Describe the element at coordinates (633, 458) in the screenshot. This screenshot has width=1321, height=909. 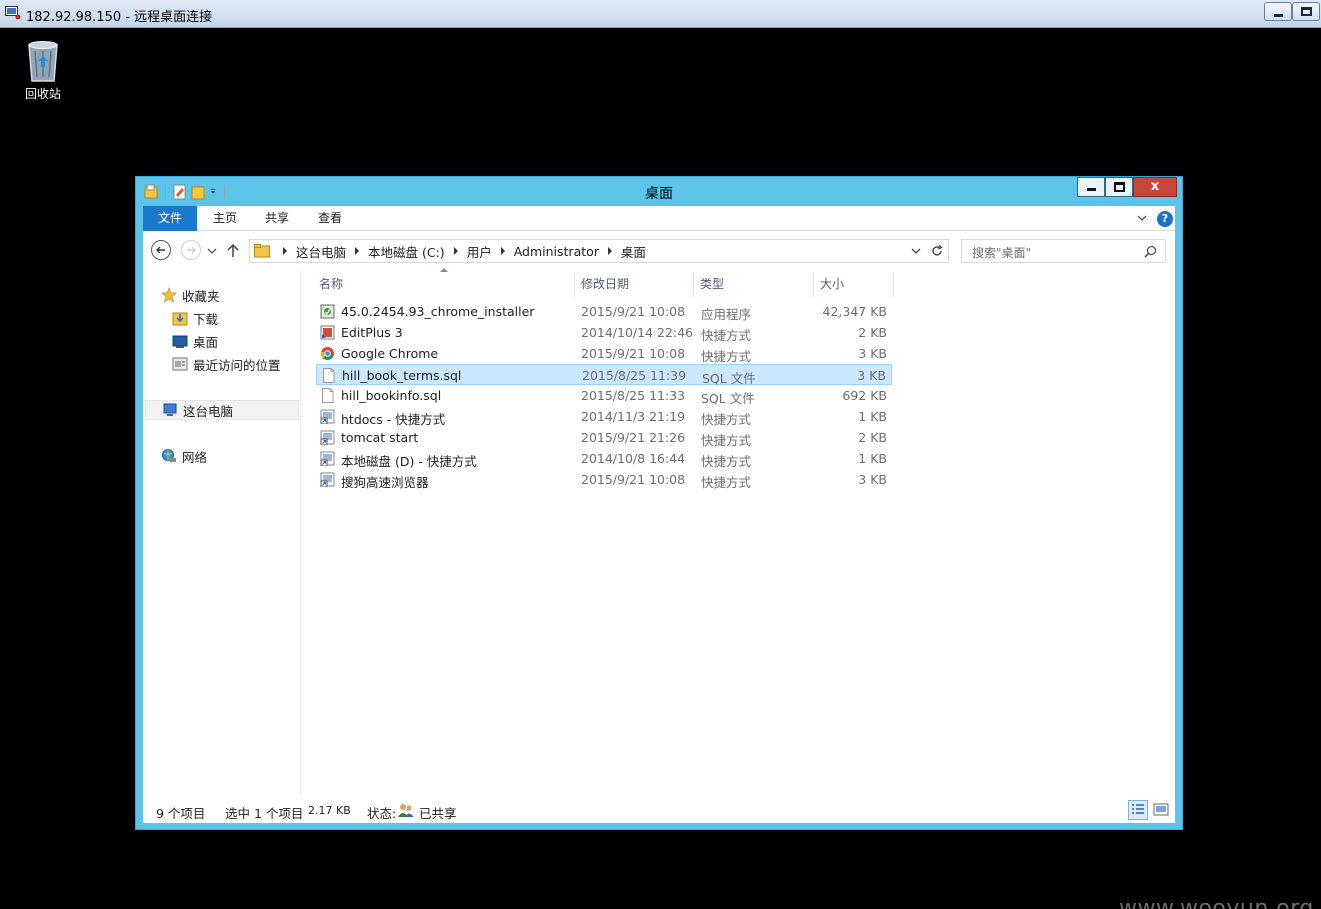
I see `file-modified-date: 2014/10/8 16:44` at that location.